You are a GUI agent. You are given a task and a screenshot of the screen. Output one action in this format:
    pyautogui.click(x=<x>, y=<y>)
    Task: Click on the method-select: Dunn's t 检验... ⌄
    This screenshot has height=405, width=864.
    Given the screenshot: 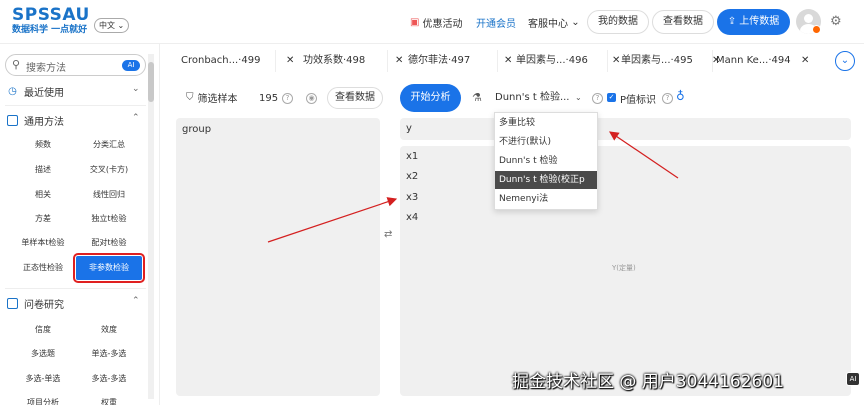 What is the action you would take?
    pyautogui.click(x=542, y=98)
    